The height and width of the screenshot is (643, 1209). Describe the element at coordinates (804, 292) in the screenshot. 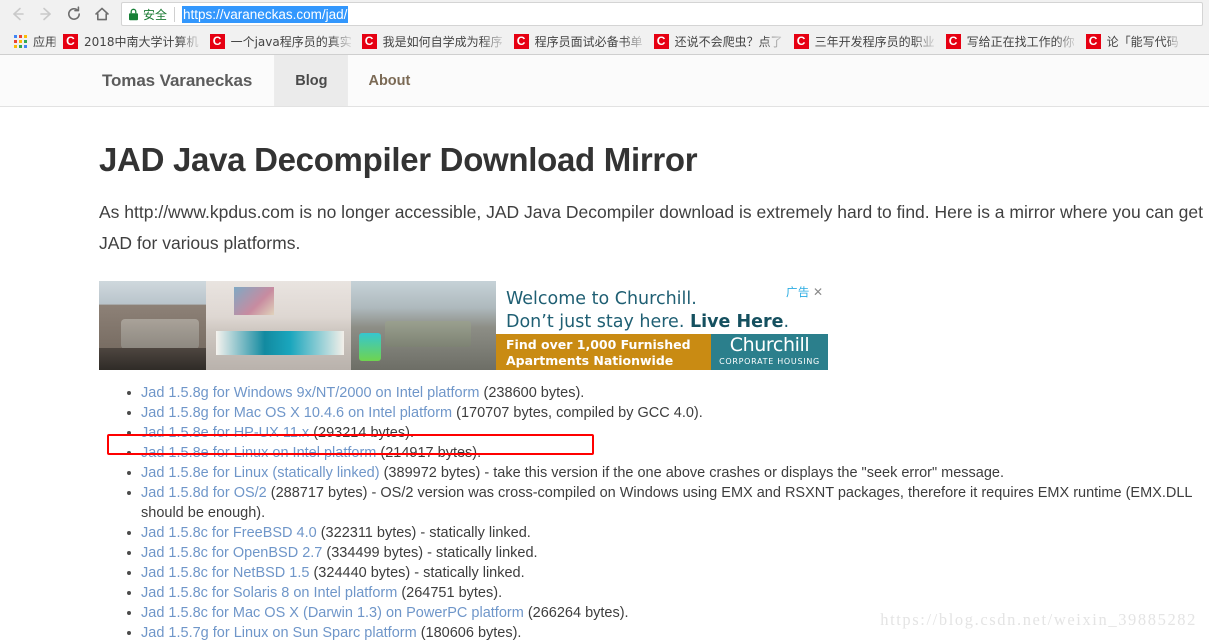

I see `ad-badge: 广告 ✕` at that location.